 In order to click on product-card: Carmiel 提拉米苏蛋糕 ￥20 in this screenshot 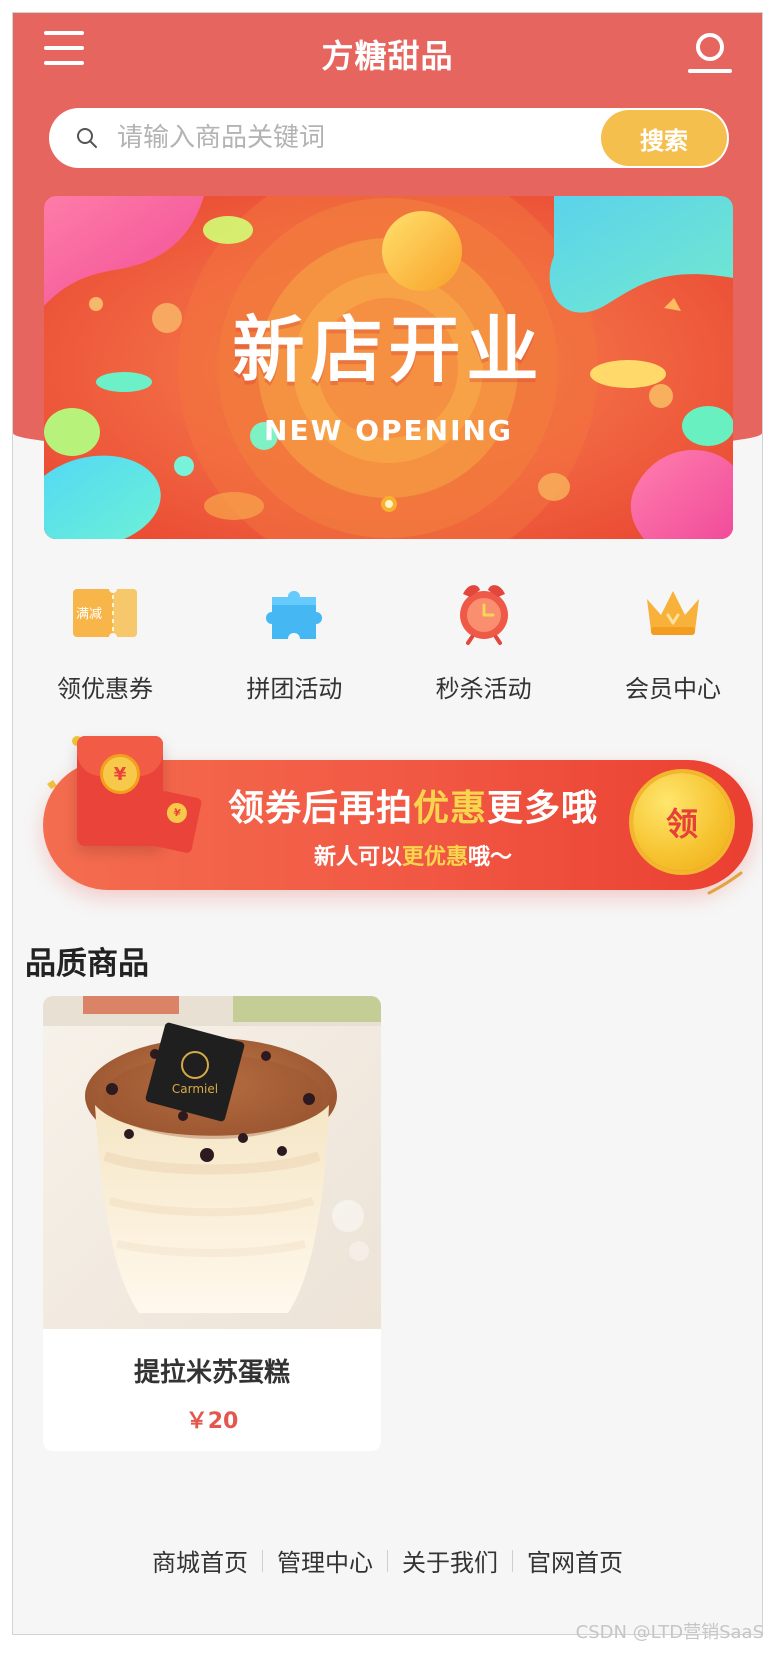, I will do `click(212, 1223)`.